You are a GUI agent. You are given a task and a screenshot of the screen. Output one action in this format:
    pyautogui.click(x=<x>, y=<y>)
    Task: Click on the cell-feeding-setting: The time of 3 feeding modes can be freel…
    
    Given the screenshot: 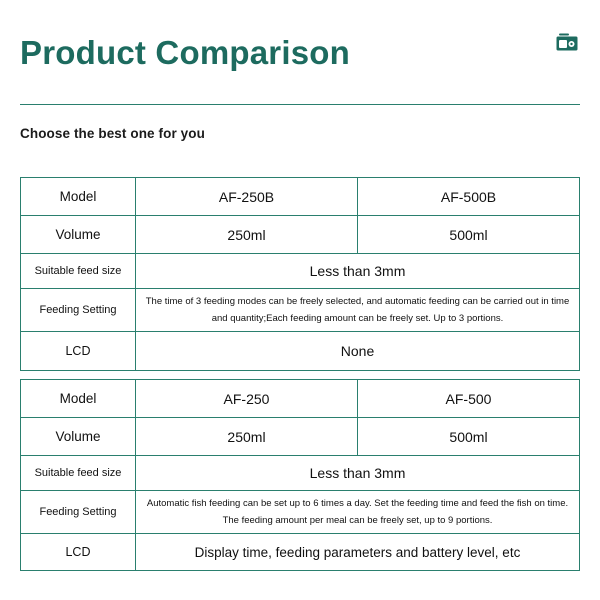 What is the action you would take?
    pyautogui.click(x=357, y=310)
    